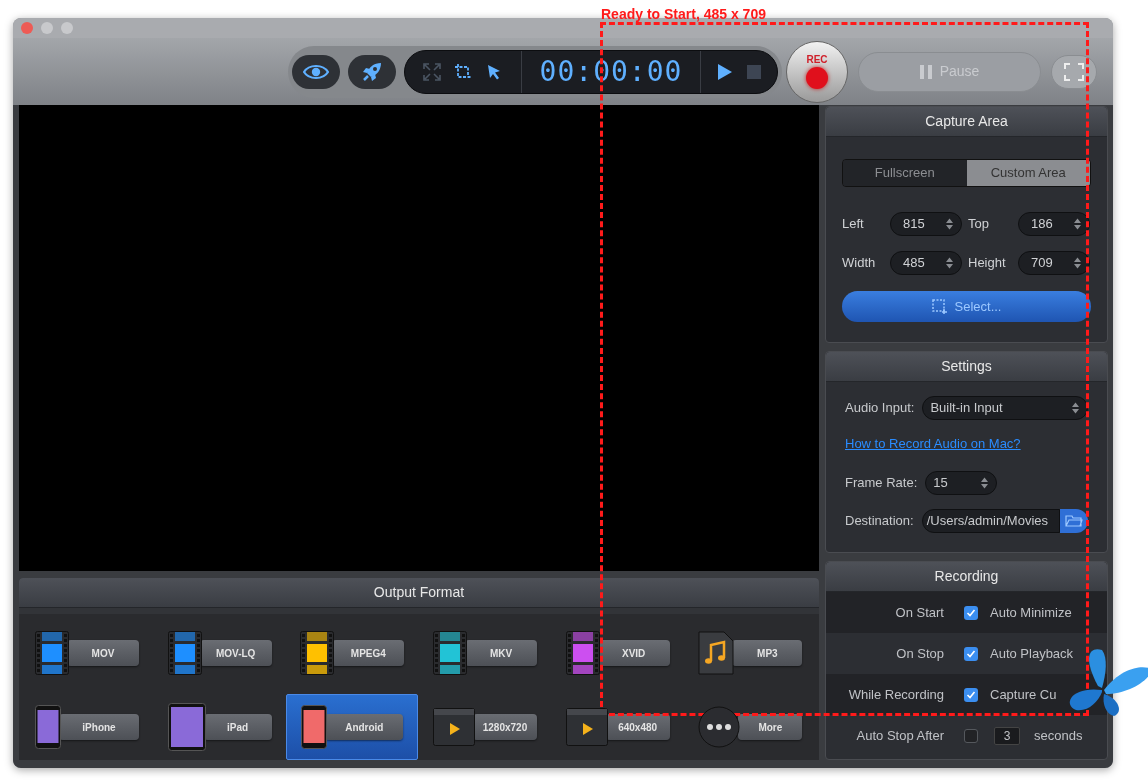 This screenshot has width=1148, height=783. I want to click on folder-button, so click(1074, 520).